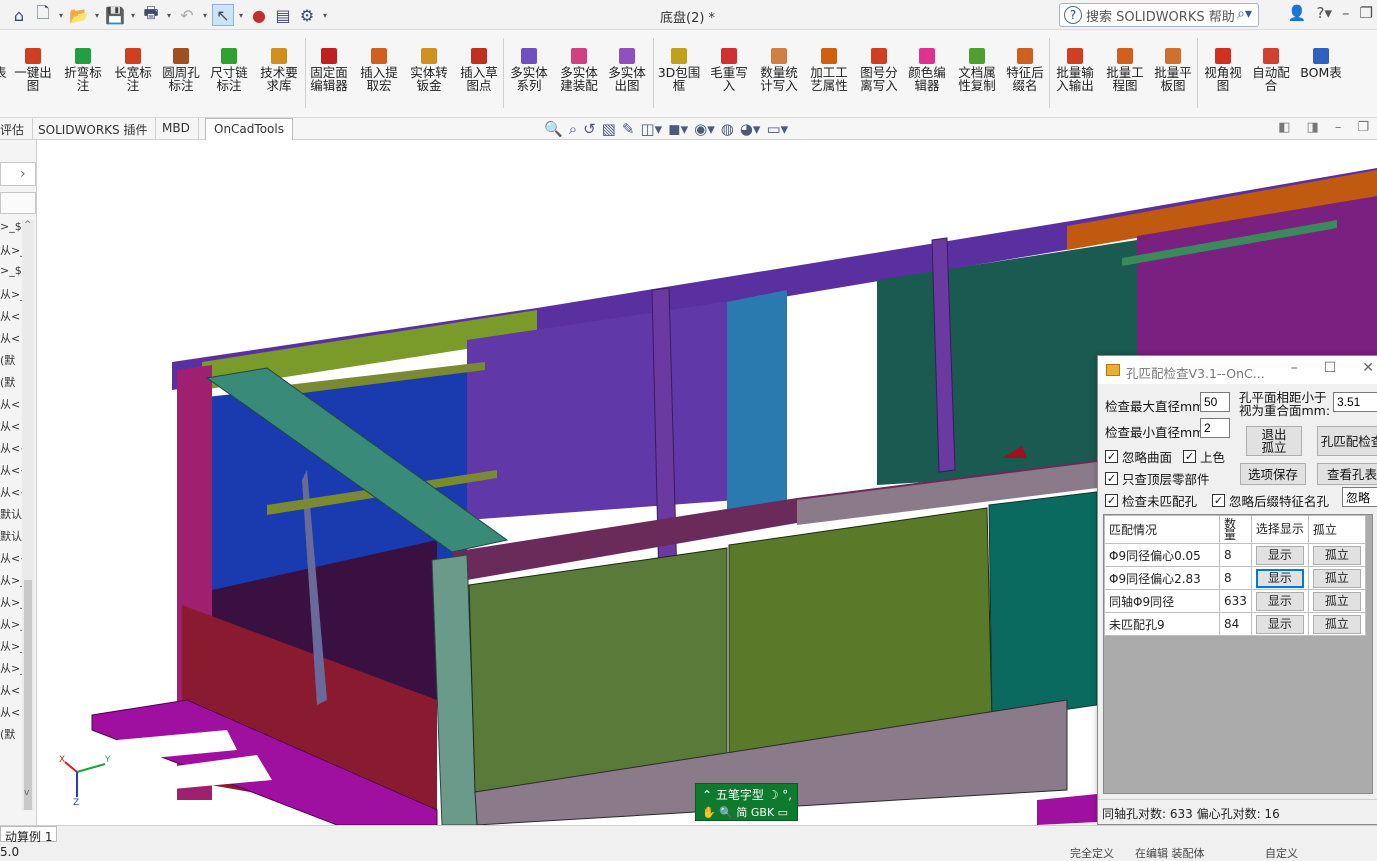 This screenshot has width=1377, height=861. I want to click on new-document-icon: 🗋, so click(43, 14).